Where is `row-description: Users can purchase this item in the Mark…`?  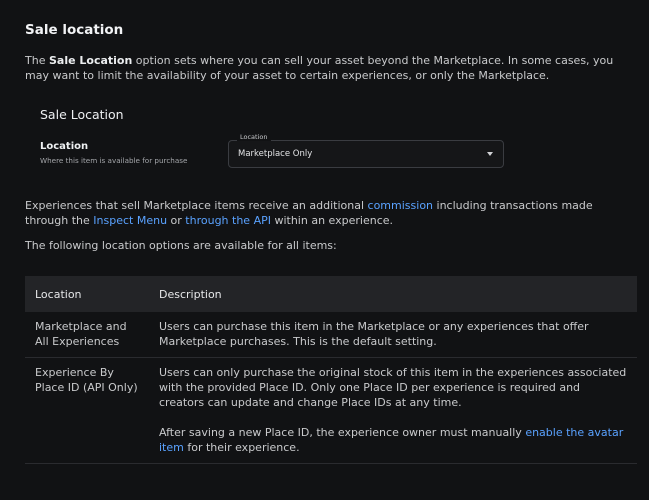
row-description: Users can purchase this item in the Mark… is located at coordinates (393, 335).